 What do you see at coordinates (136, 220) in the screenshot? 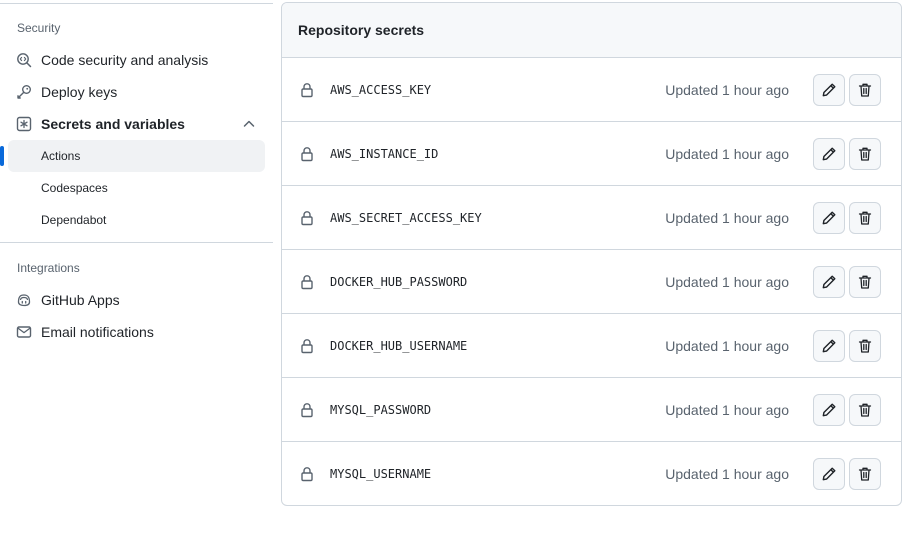
I see `sidebar-subitem-dependabot: Dependabot` at bounding box center [136, 220].